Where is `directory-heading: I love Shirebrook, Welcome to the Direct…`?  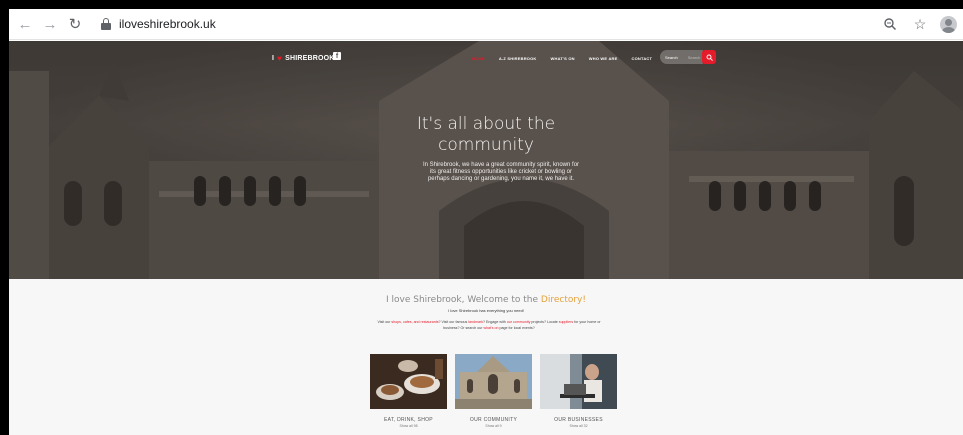 directory-heading: I love Shirebrook, Welcome to the Direct… is located at coordinates (486, 300).